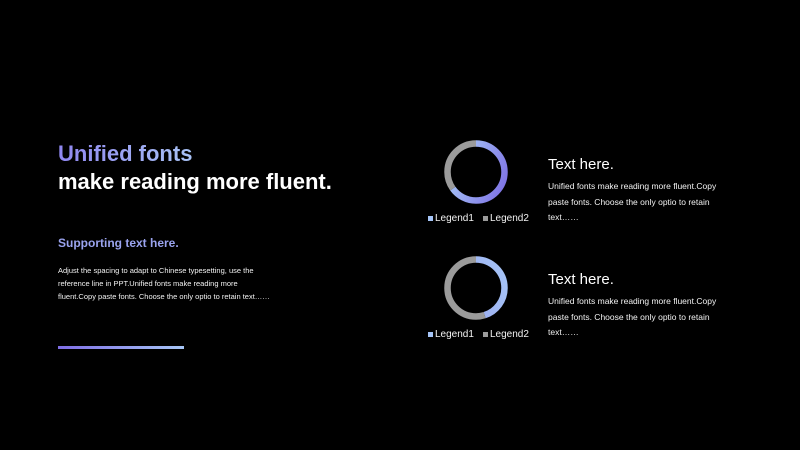 The height and width of the screenshot is (450, 800). What do you see at coordinates (125, 153) in the screenshot?
I see `title-accent: Unified fonts` at bounding box center [125, 153].